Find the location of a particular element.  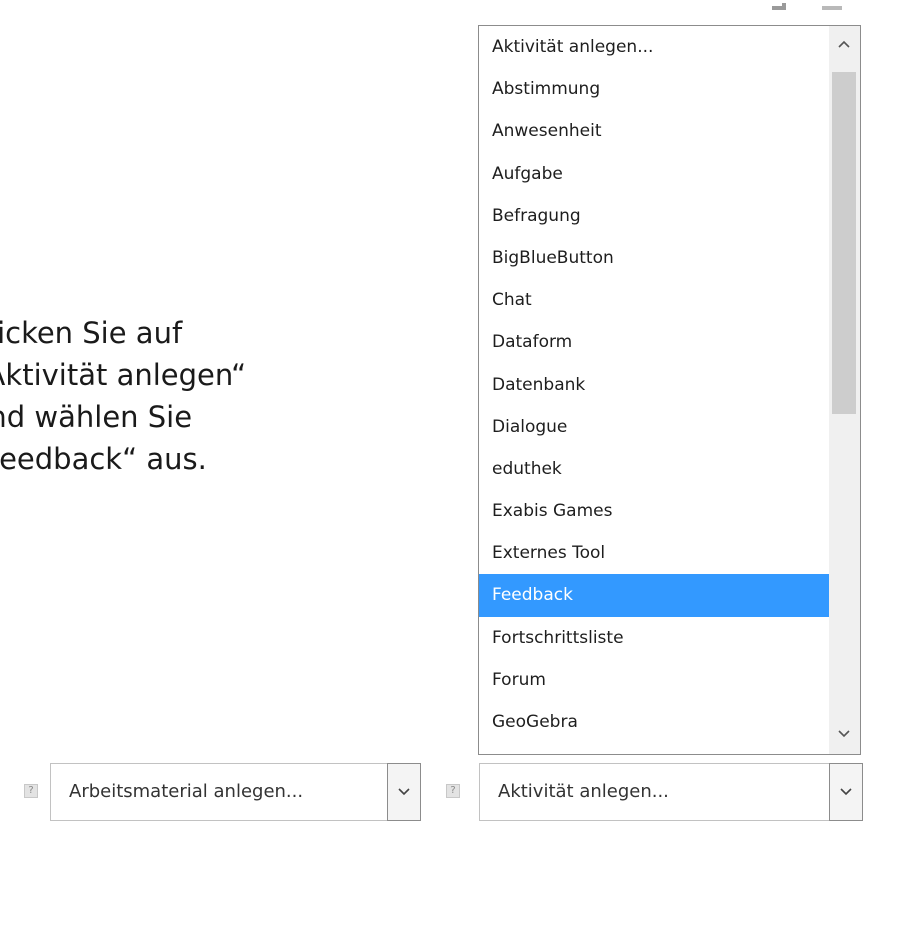

dropdown-option: Chat is located at coordinates (666, 300).